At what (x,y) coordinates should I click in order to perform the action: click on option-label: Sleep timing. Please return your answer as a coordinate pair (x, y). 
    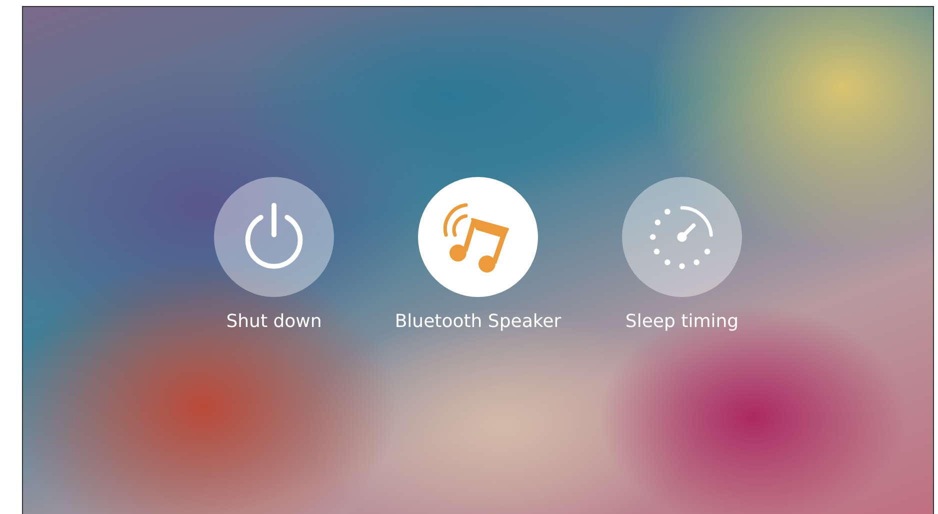
    Looking at the image, I should click on (682, 321).